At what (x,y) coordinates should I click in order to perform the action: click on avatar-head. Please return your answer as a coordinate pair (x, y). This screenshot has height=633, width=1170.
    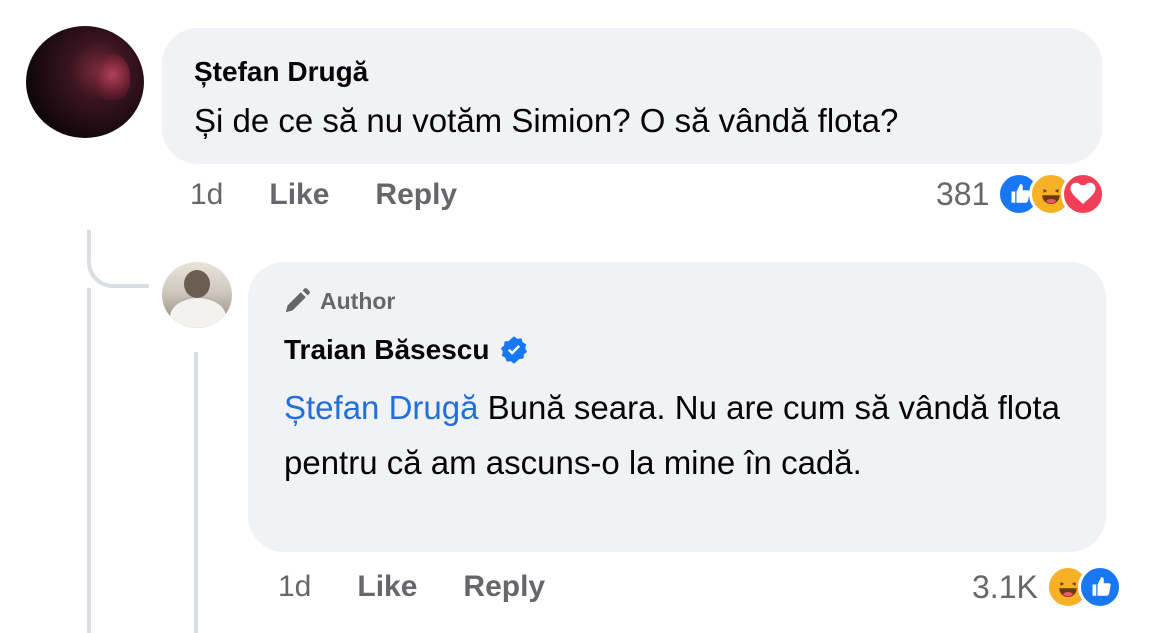
    Looking at the image, I should click on (197, 284).